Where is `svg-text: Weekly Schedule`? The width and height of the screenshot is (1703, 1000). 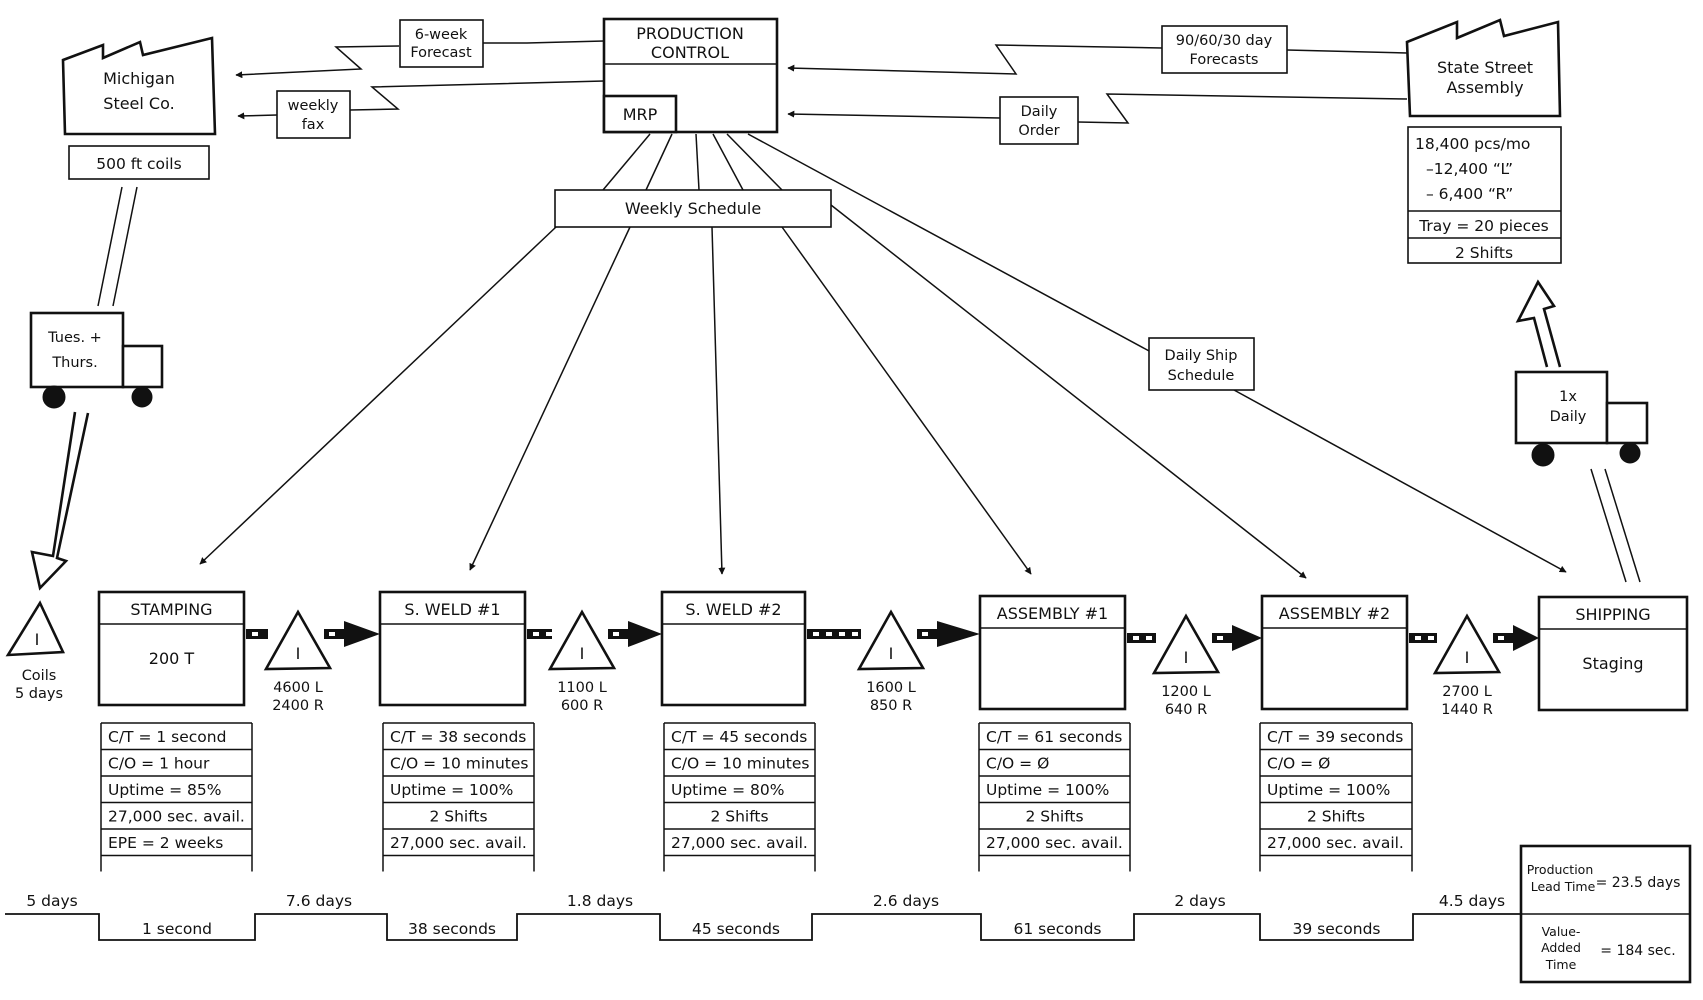 svg-text: Weekly Schedule is located at coordinates (693, 208).